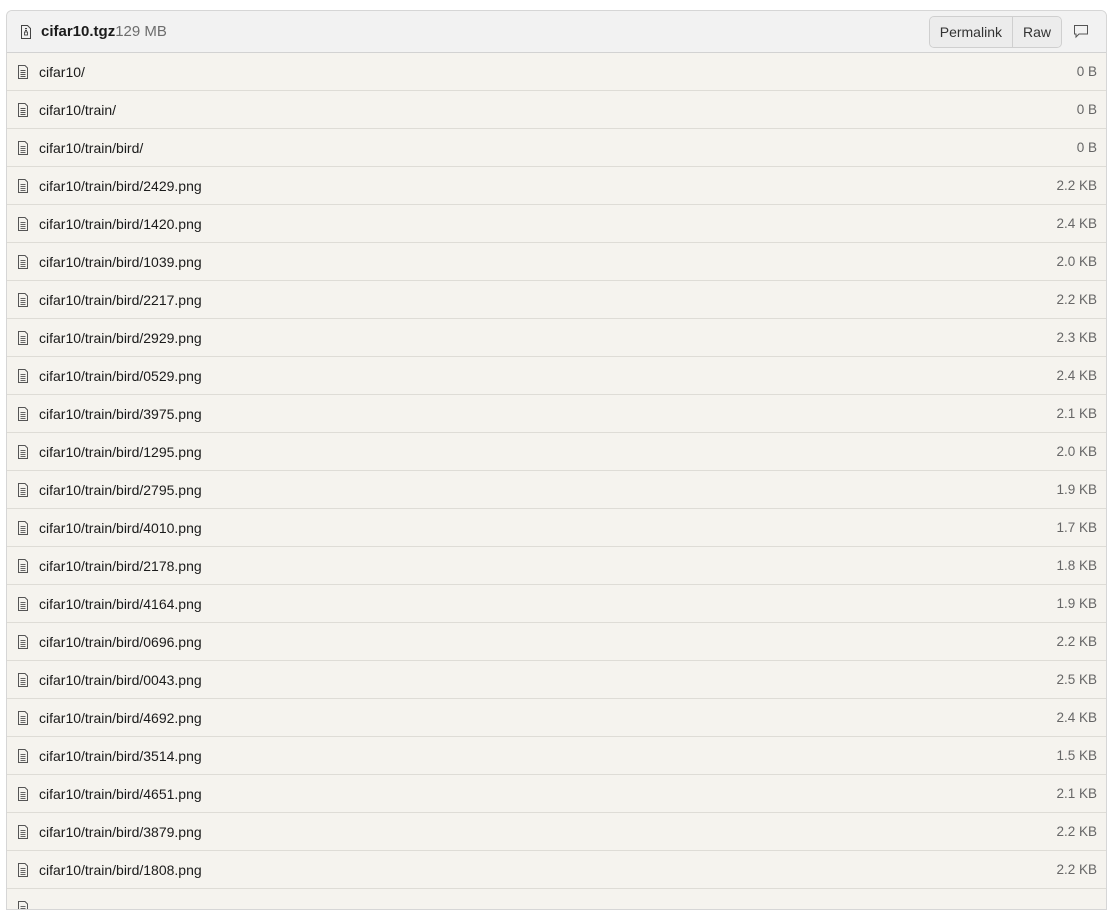 The image size is (1115, 910). What do you see at coordinates (556, 32) in the screenshot?
I see `file-header: cifar10.tgz 129 MB Permalink Raw` at bounding box center [556, 32].